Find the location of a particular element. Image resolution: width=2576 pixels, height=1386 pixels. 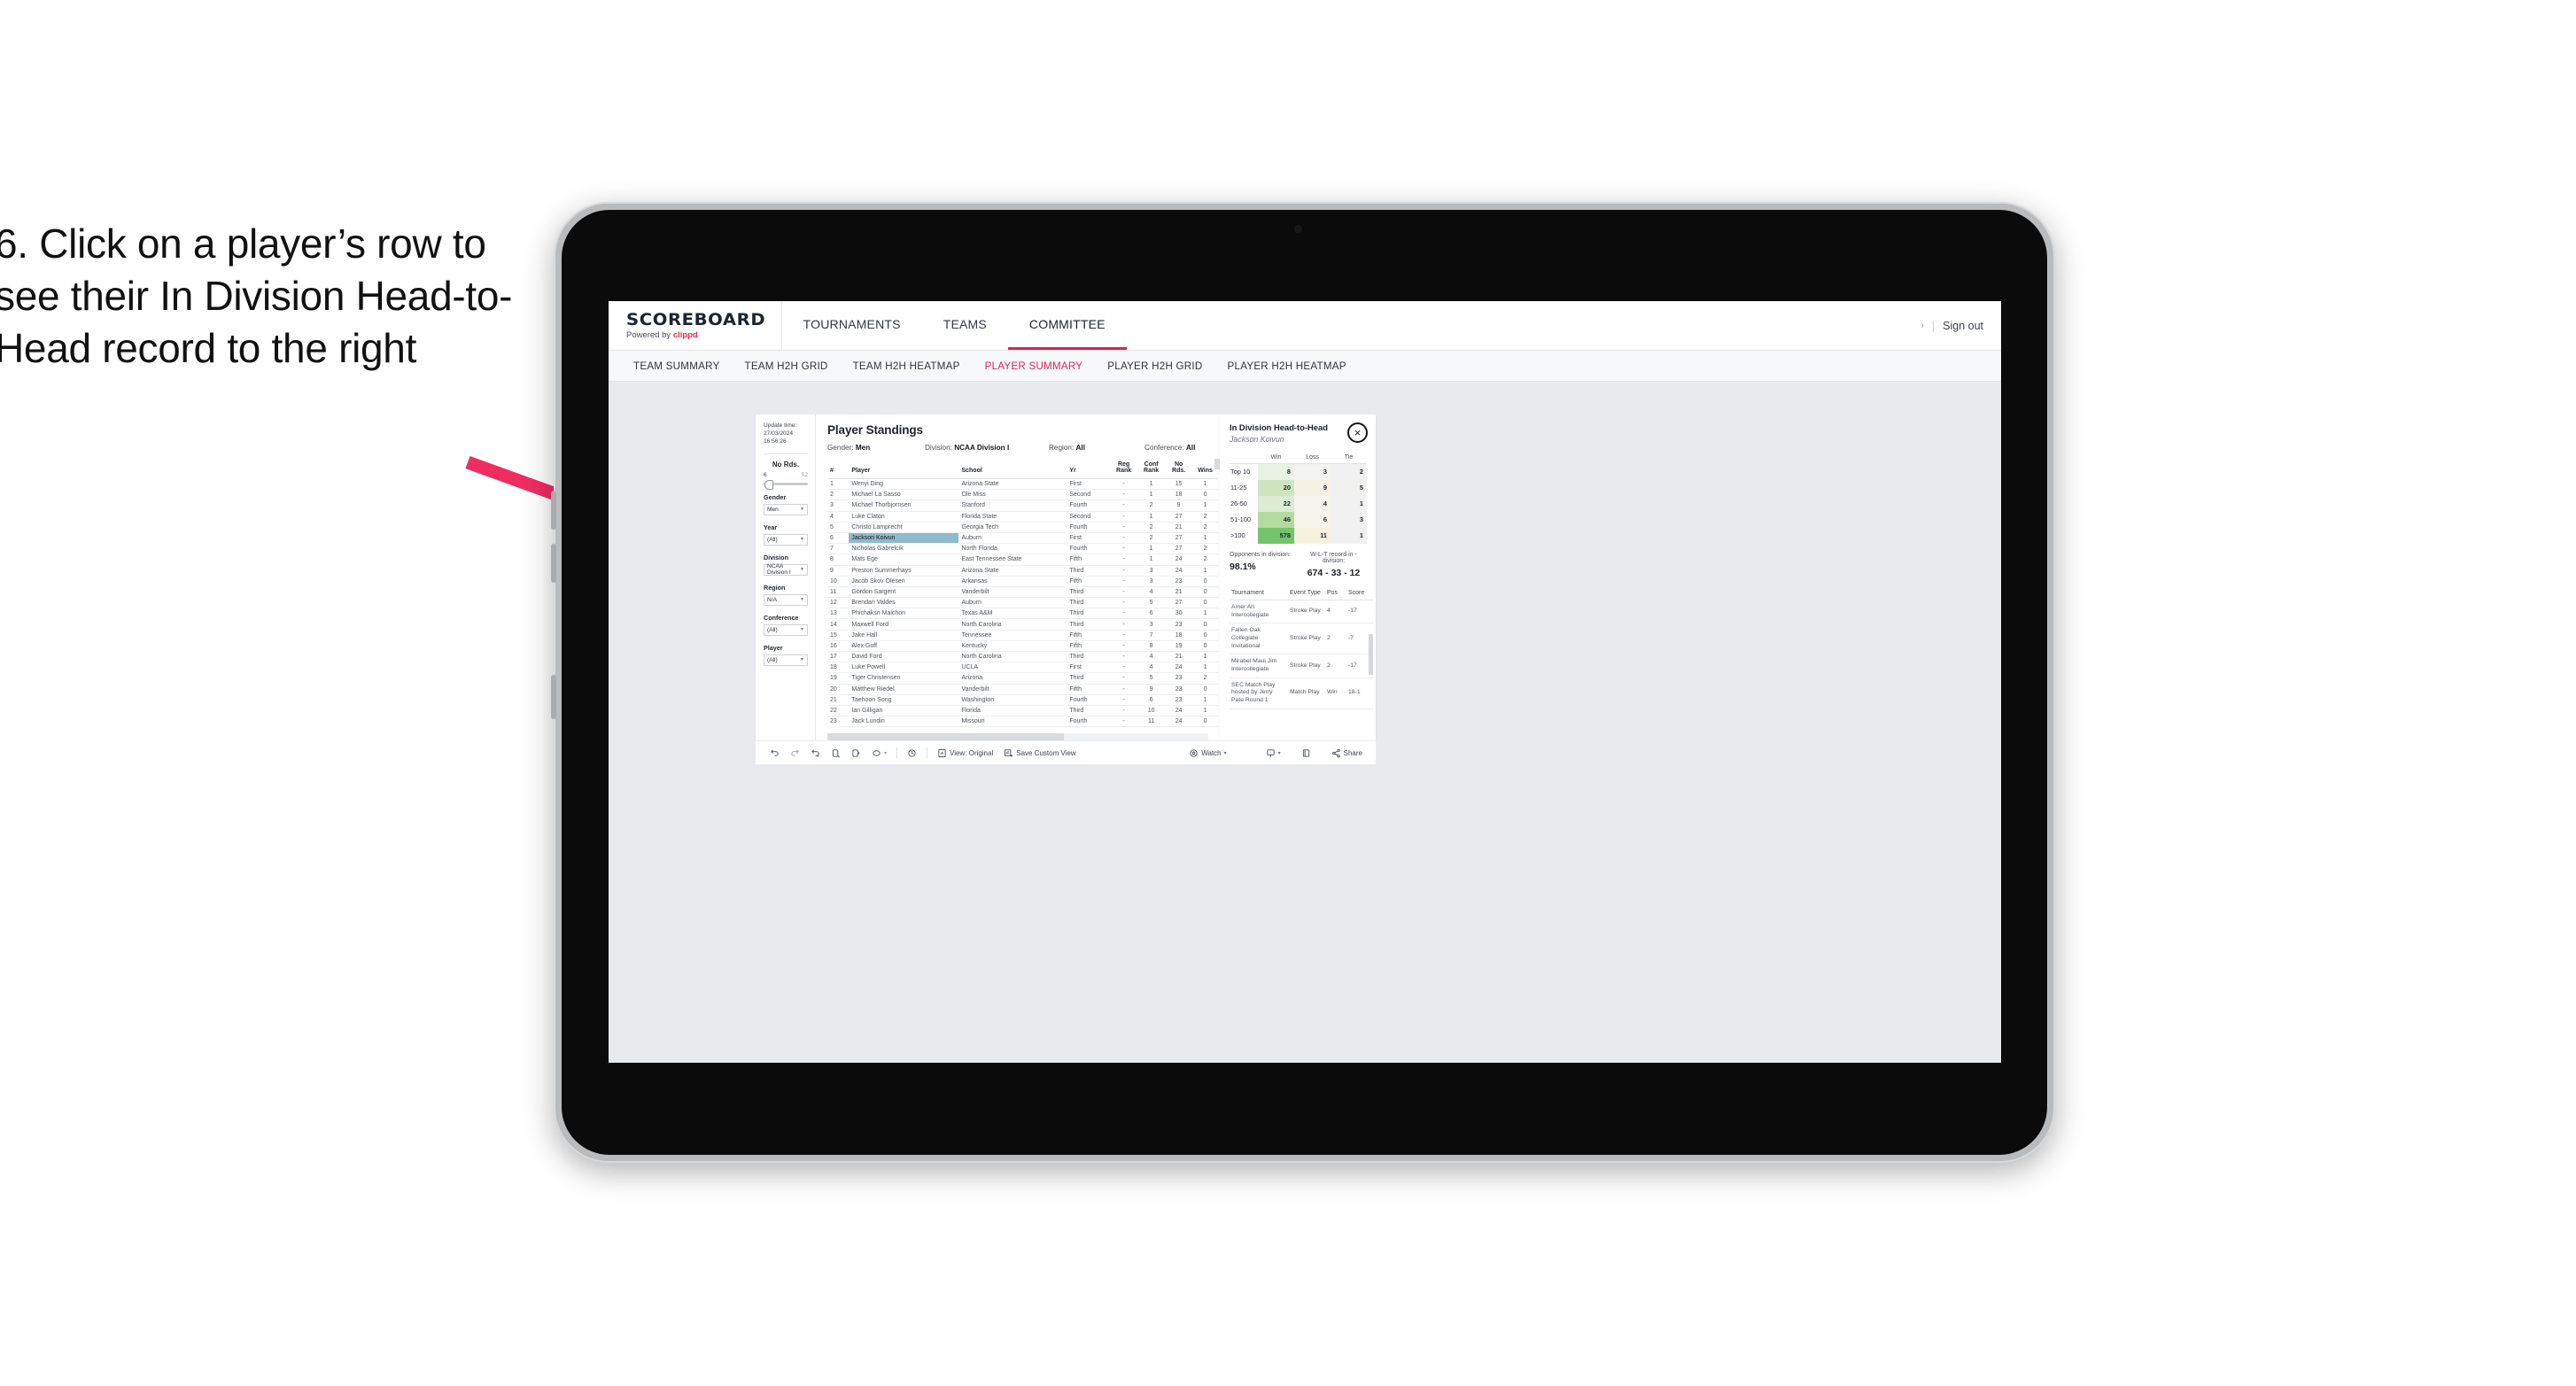

breadcrumb-region-label: Region: is located at coordinates (1062, 448).